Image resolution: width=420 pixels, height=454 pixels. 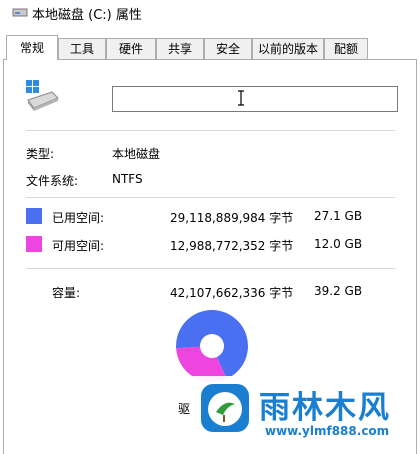 I want to click on watermark-logo-icon, so click(x=225, y=408).